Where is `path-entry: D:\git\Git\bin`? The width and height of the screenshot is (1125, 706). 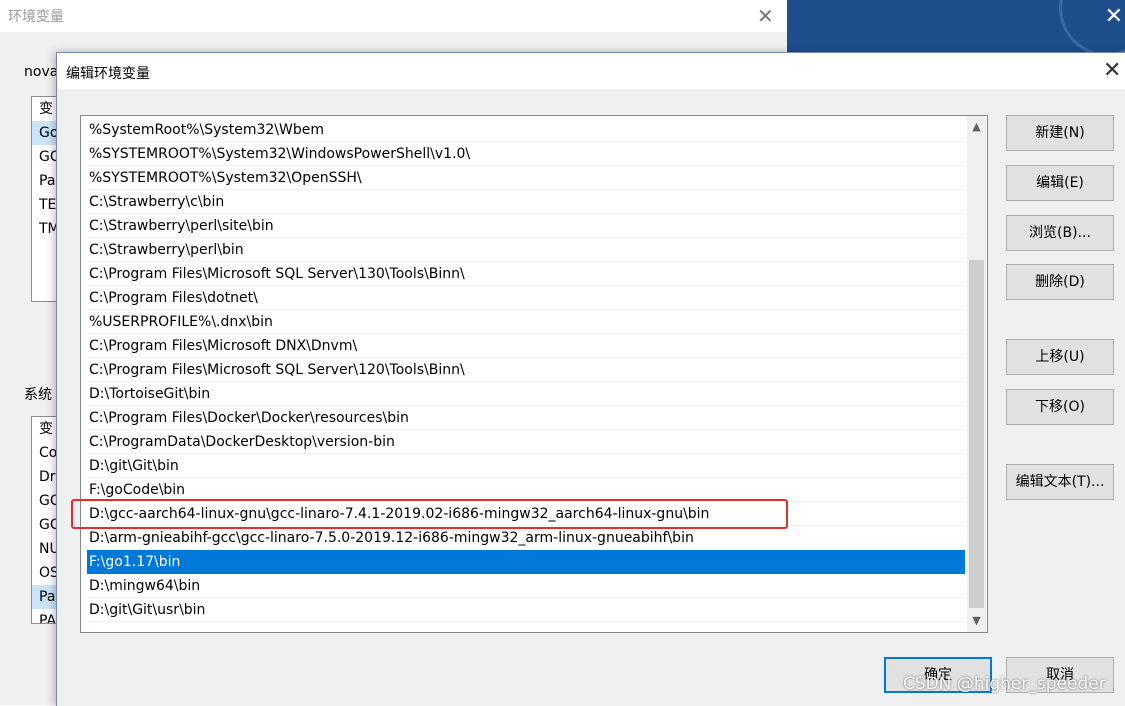
path-entry: D:\git\Git\bin is located at coordinates (526, 466).